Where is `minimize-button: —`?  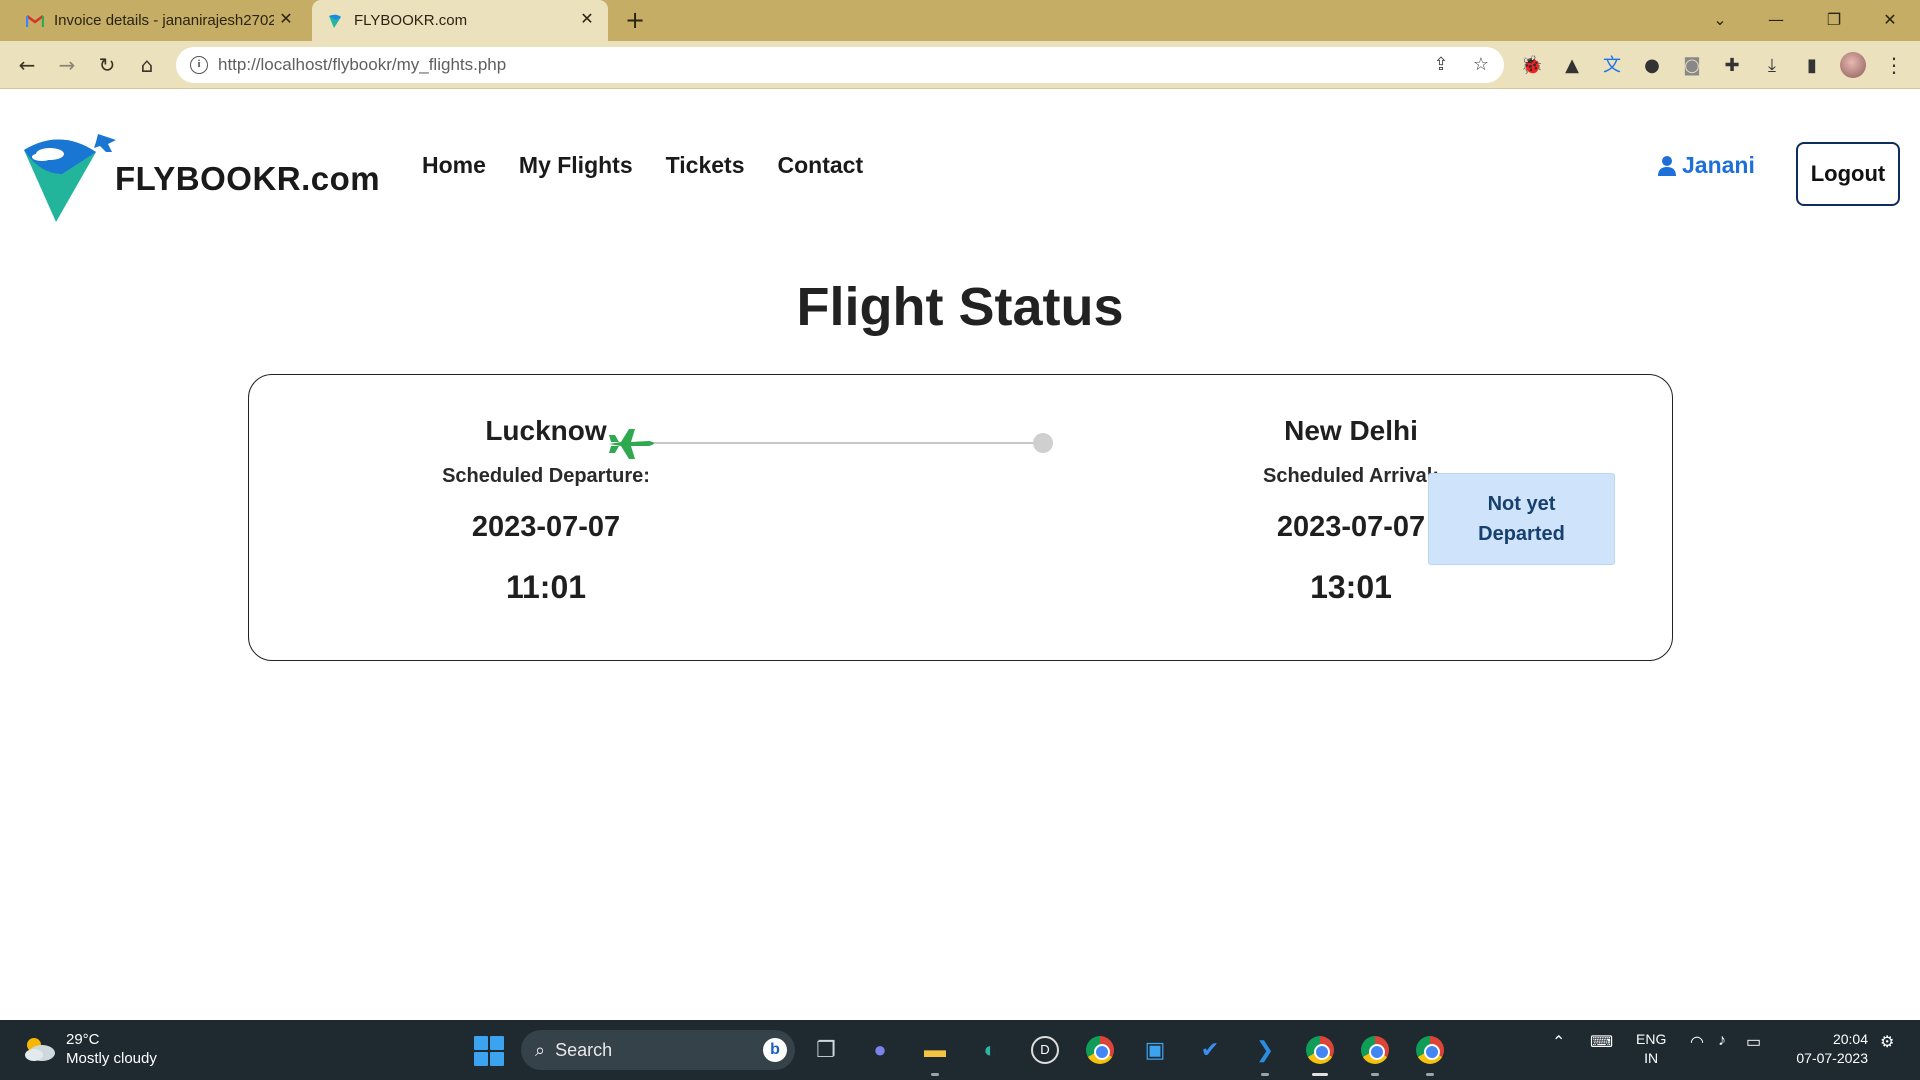 minimize-button: — is located at coordinates (1776, 20).